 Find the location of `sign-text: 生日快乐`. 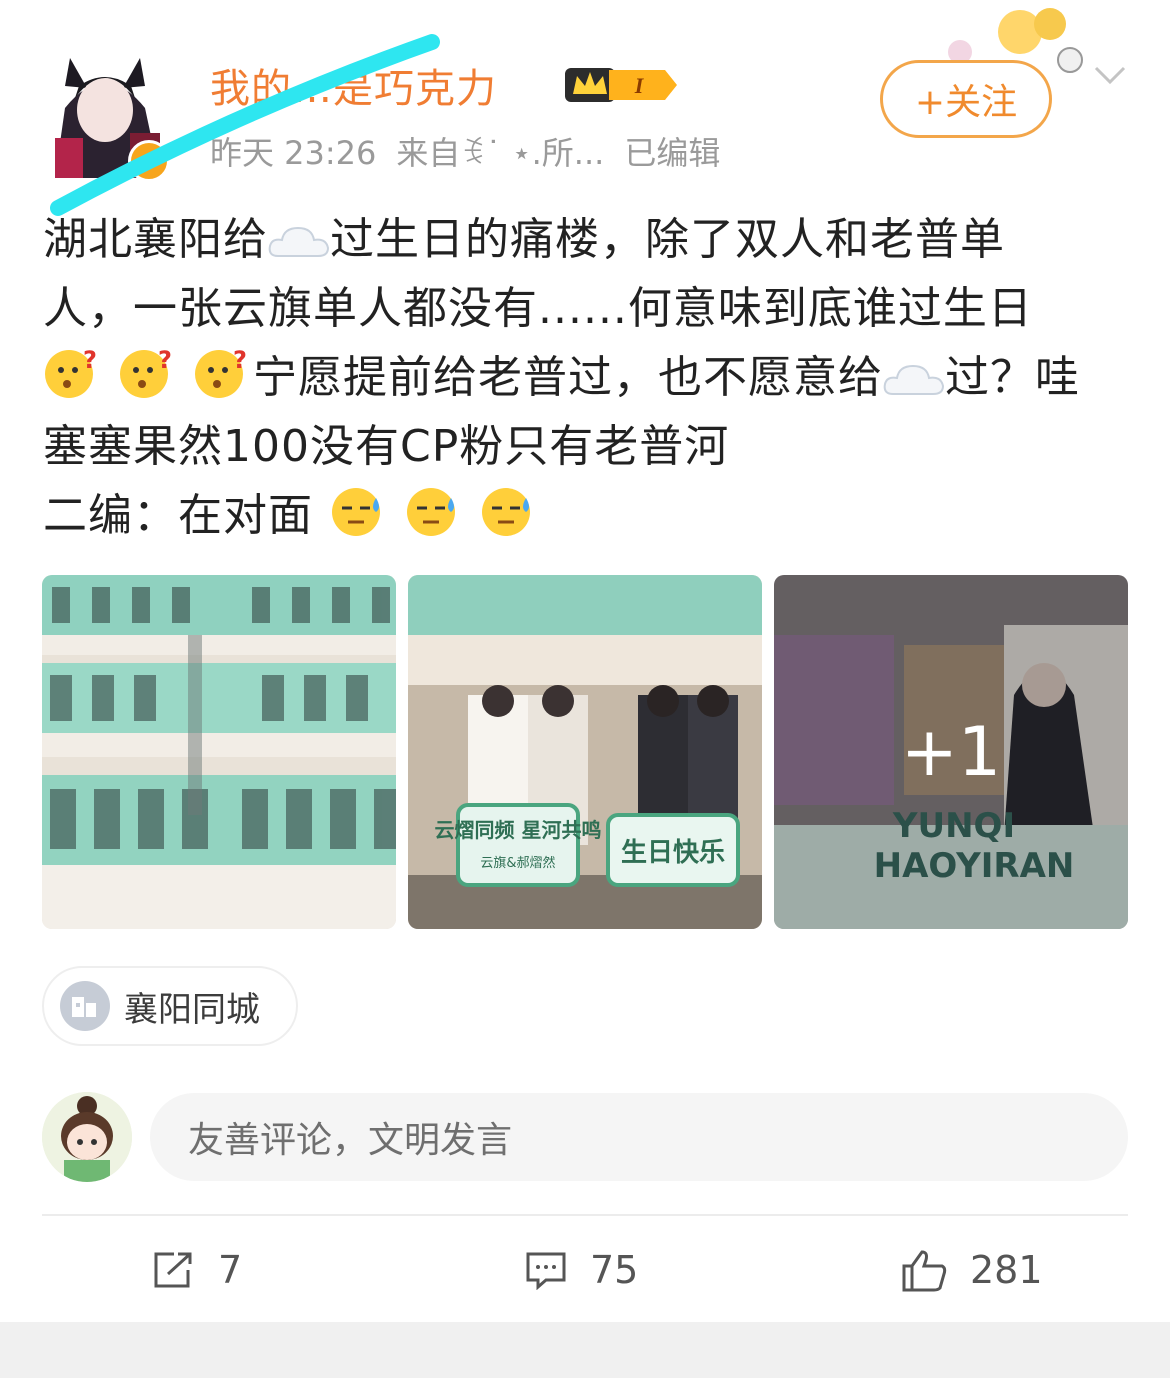

sign-text: 生日快乐 is located at coordinates (673, 853).